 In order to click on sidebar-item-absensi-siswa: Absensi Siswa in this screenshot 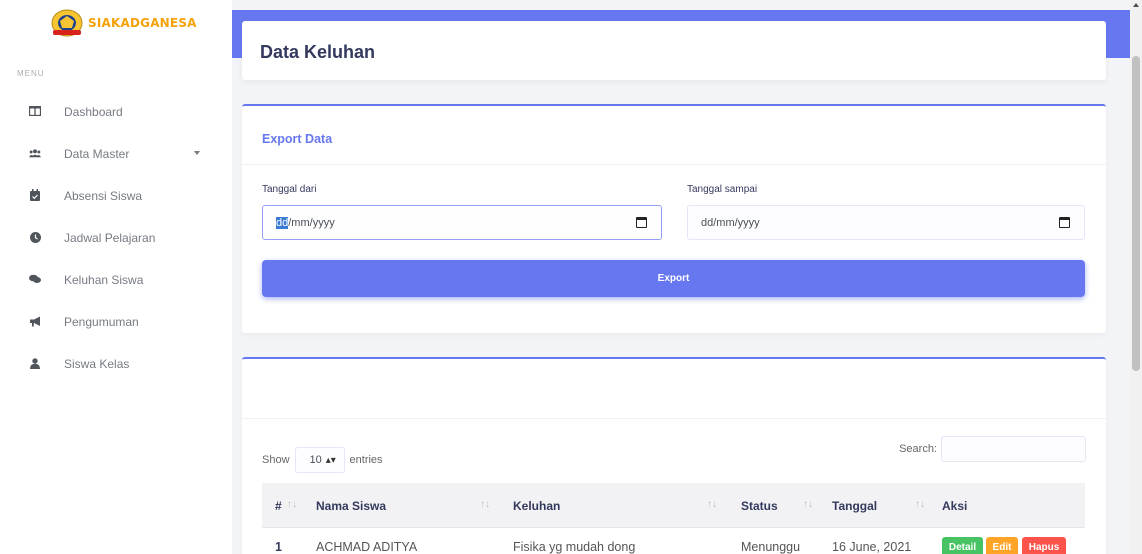, I will do `click(116, 195)`.